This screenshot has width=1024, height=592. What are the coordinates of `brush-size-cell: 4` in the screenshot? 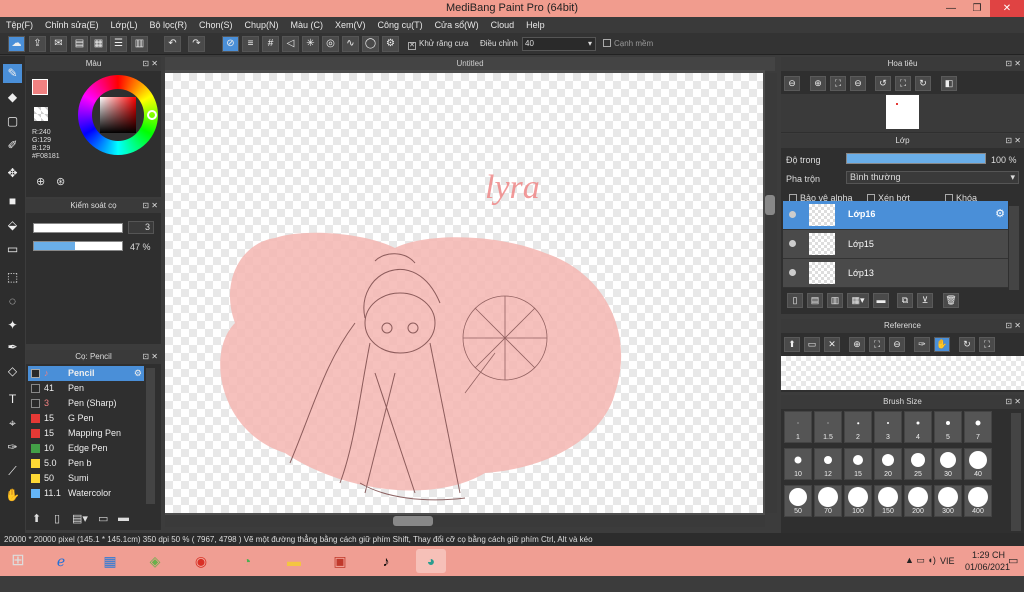 It's located at (918, 427).